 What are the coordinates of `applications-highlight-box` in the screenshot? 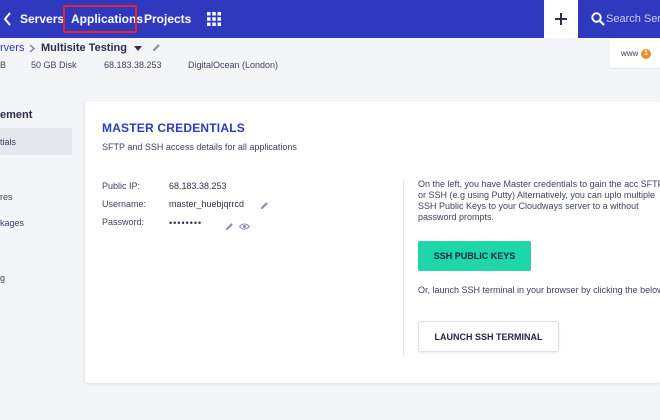 It's located at (100, 19).